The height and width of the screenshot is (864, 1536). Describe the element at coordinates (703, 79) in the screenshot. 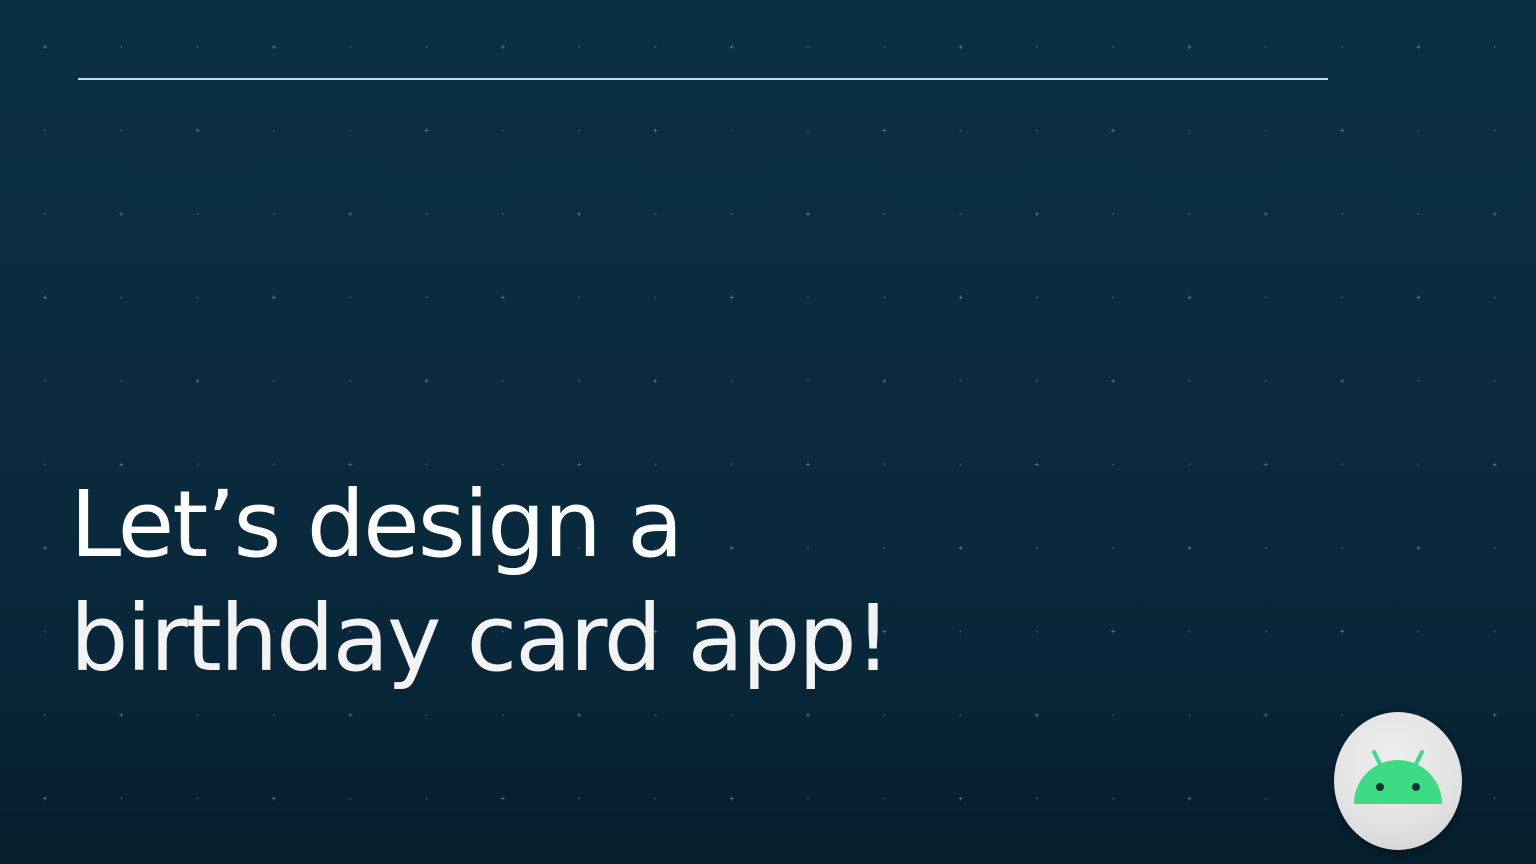

I see `top-divider-line` at that location.